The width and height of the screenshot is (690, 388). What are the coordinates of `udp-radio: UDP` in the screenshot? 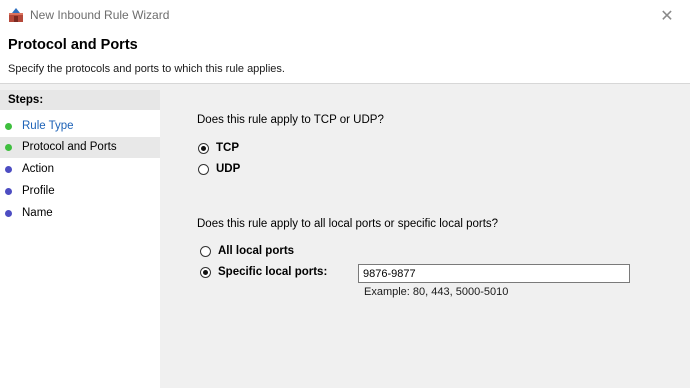 It's located at (219, 169).